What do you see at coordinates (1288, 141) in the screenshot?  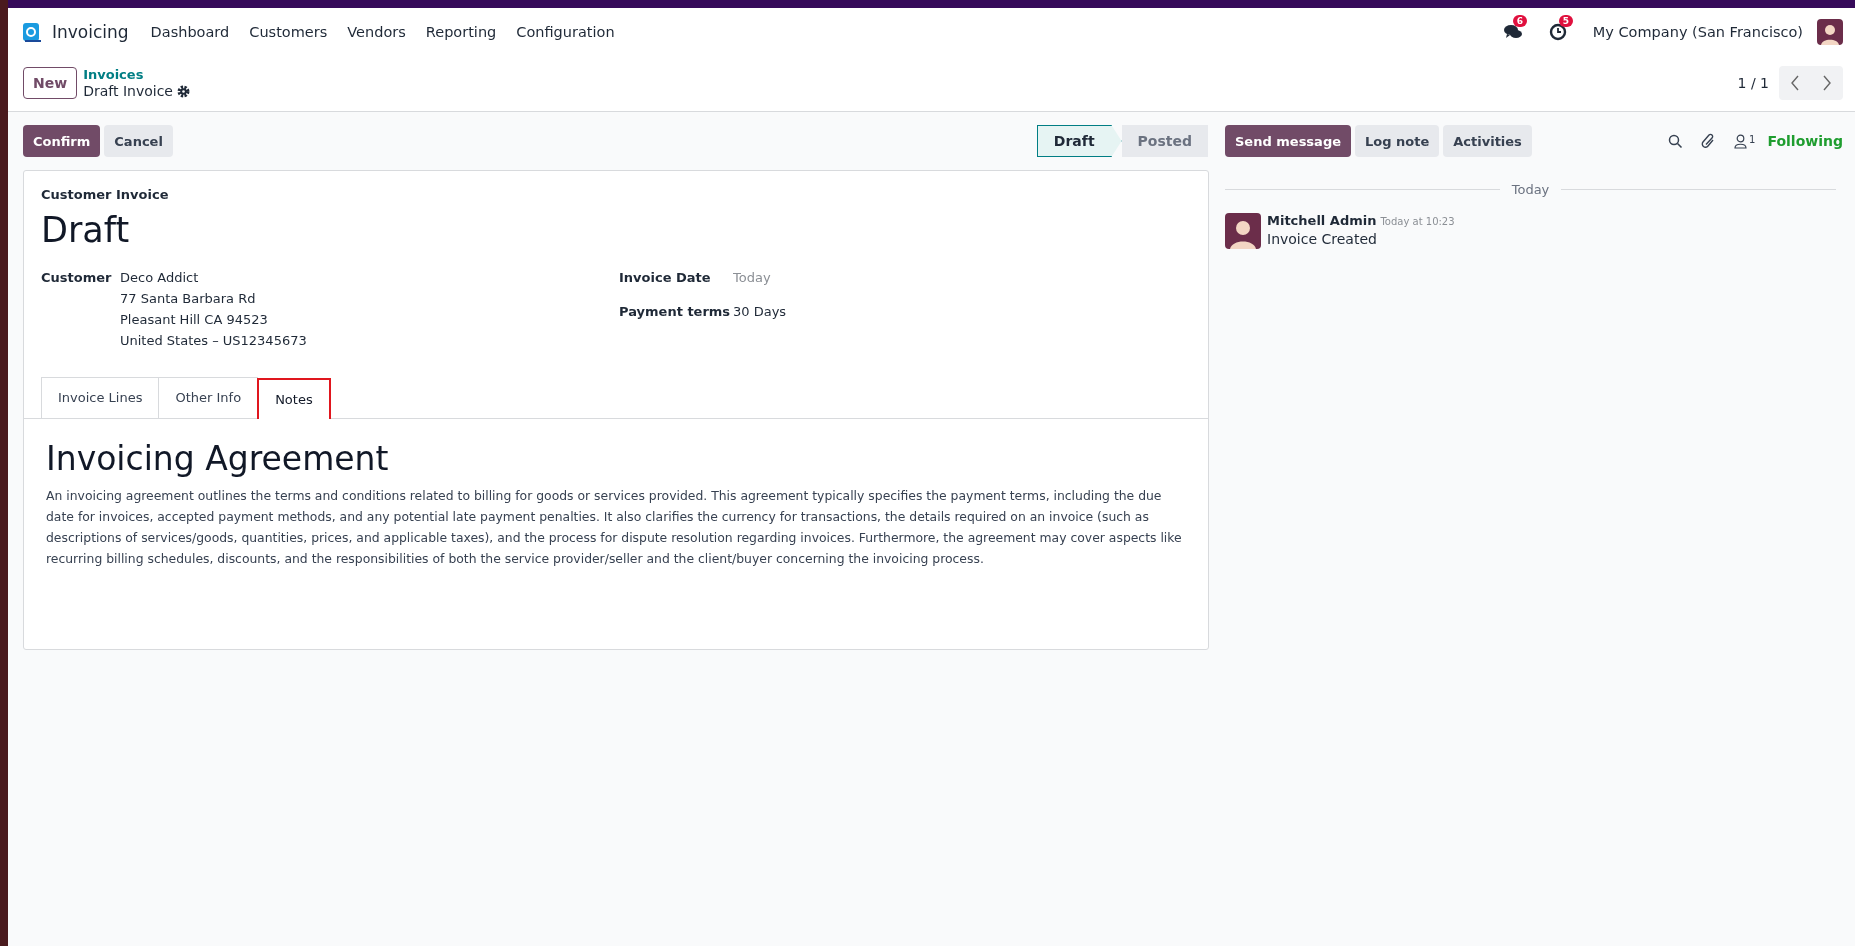 I see `send-message-button: Send message` at bounding box center [1288, 141].